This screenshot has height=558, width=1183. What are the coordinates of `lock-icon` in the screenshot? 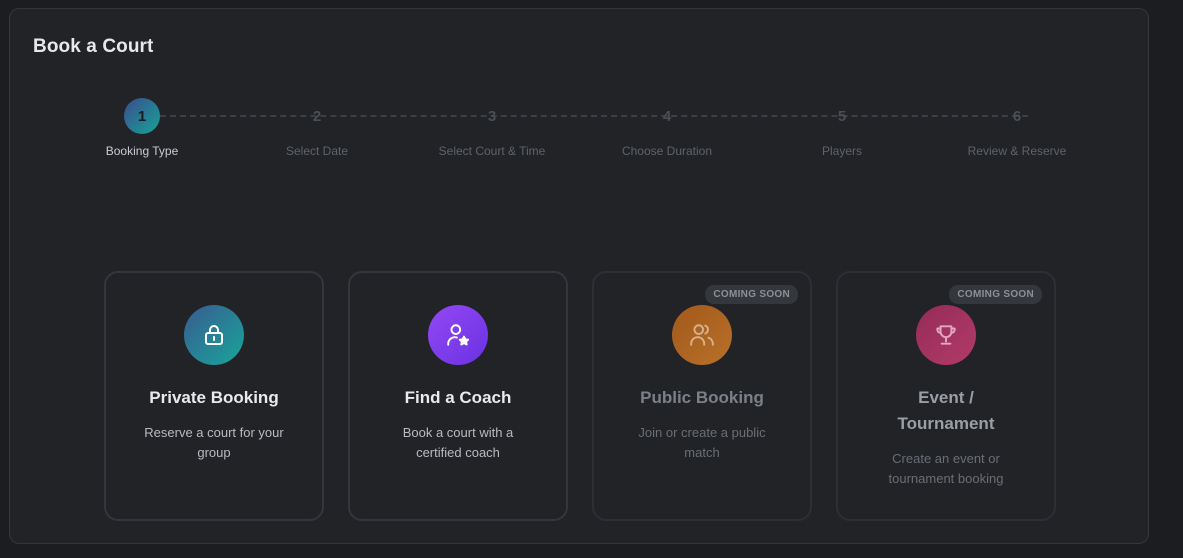 It's located at (214, 335).